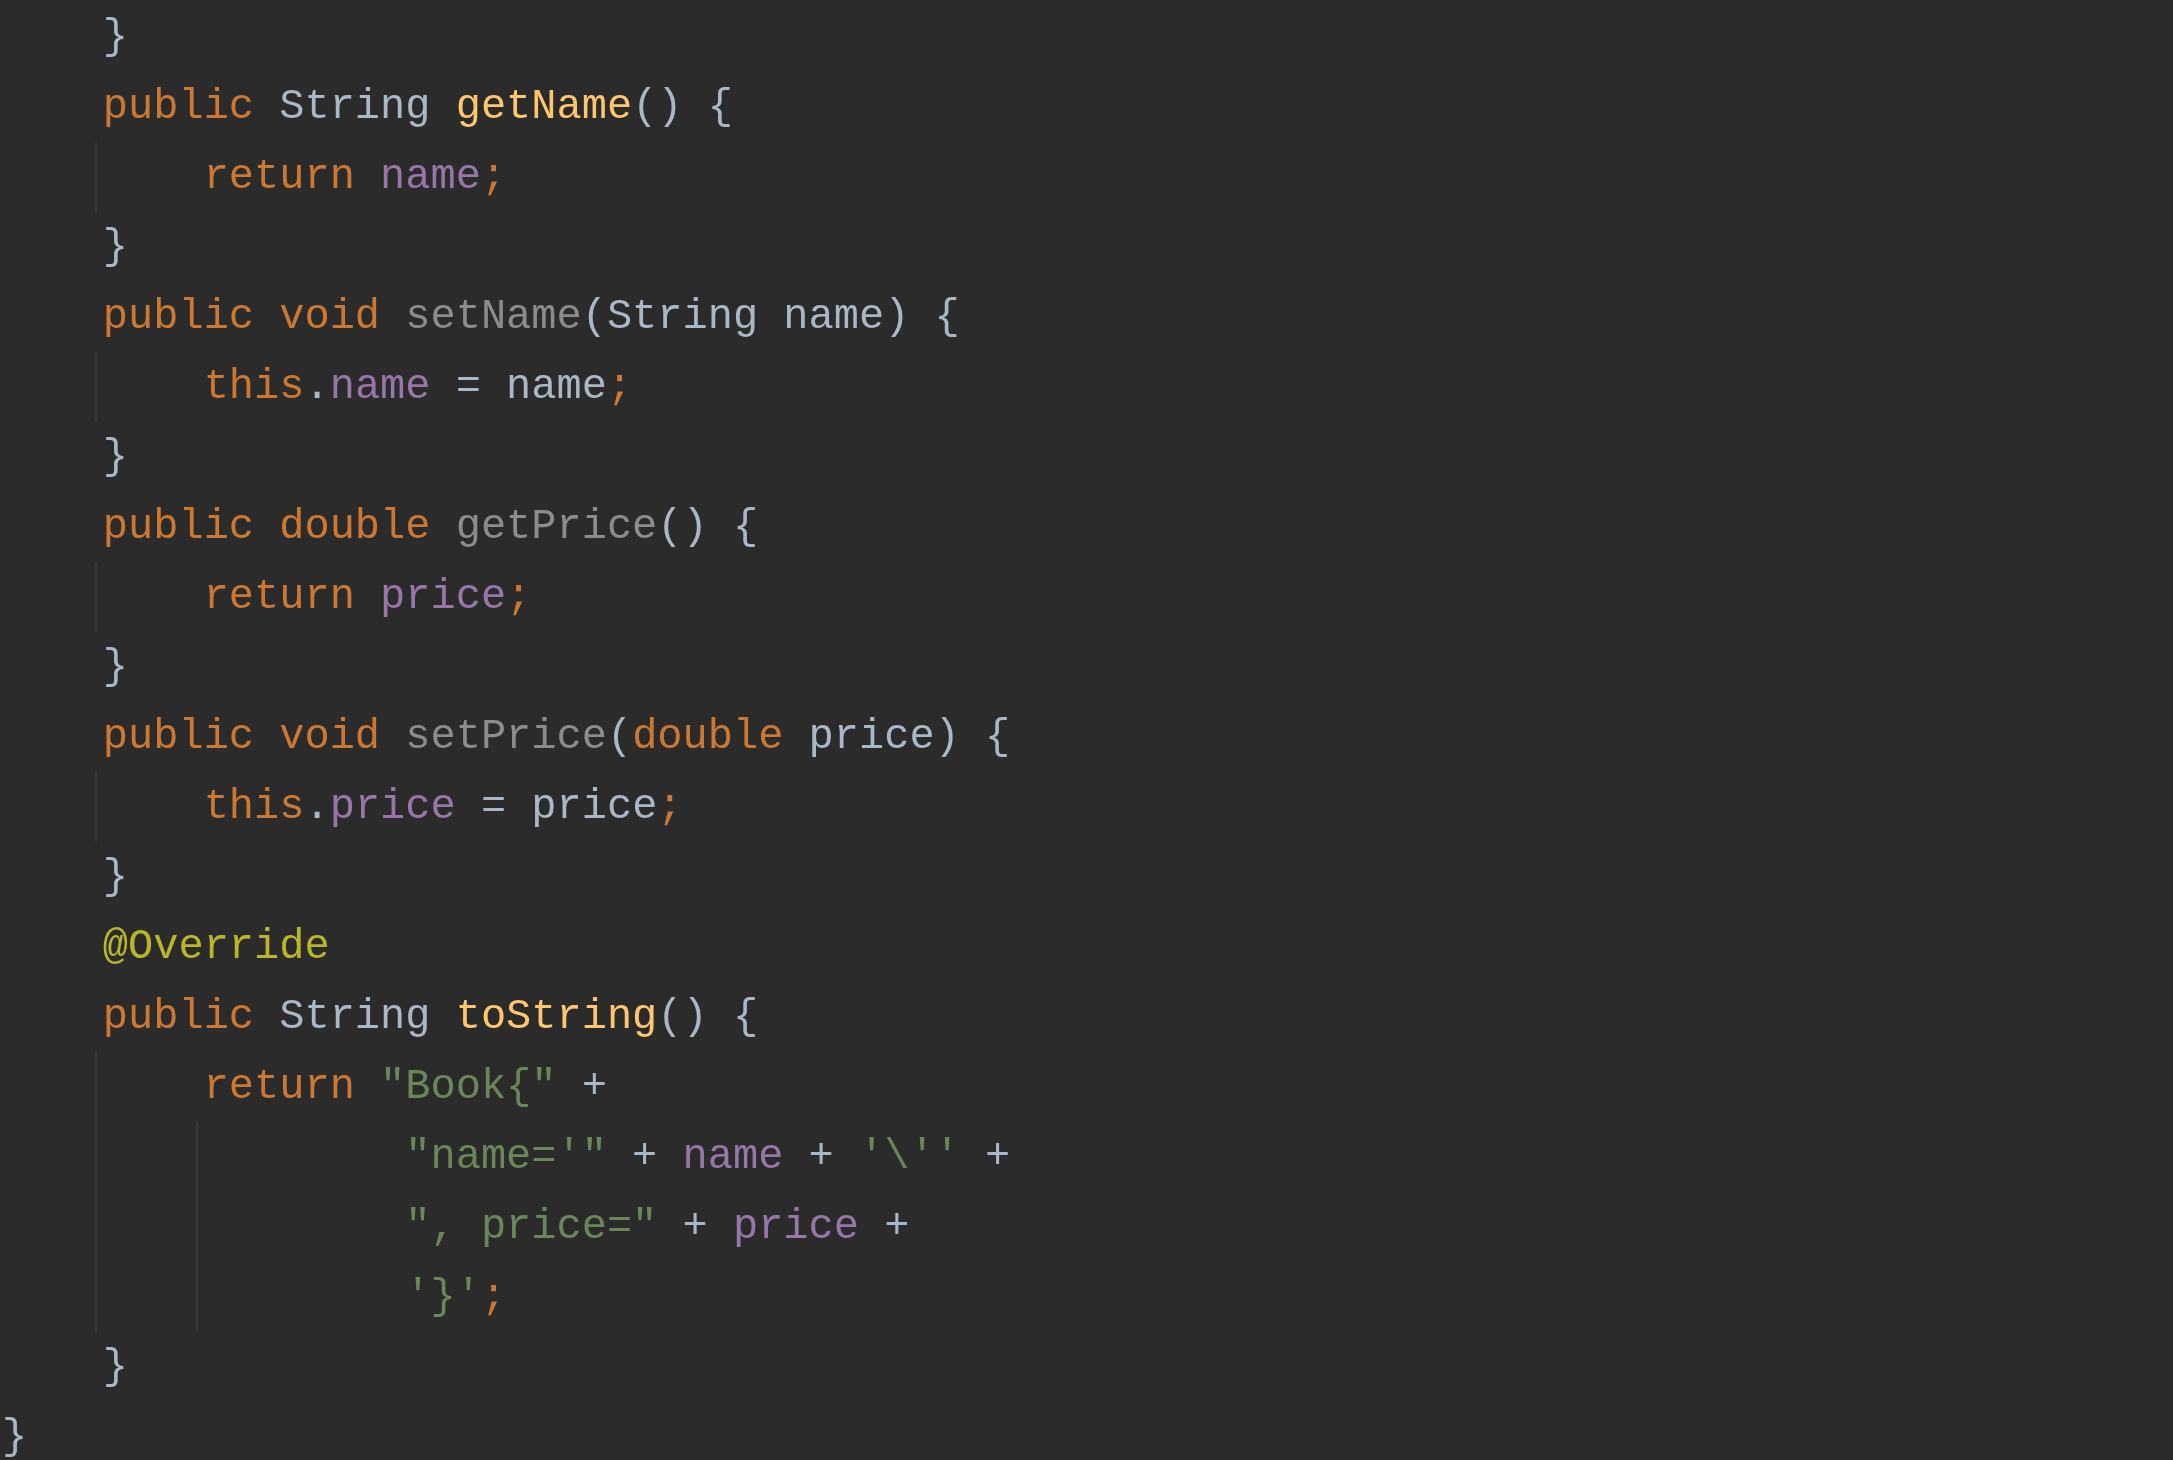 The image size is (2173, 1460). Describe the element at coordinates (442, 807) in the screenshot. I see `code-line: this.price = price;` at that location.